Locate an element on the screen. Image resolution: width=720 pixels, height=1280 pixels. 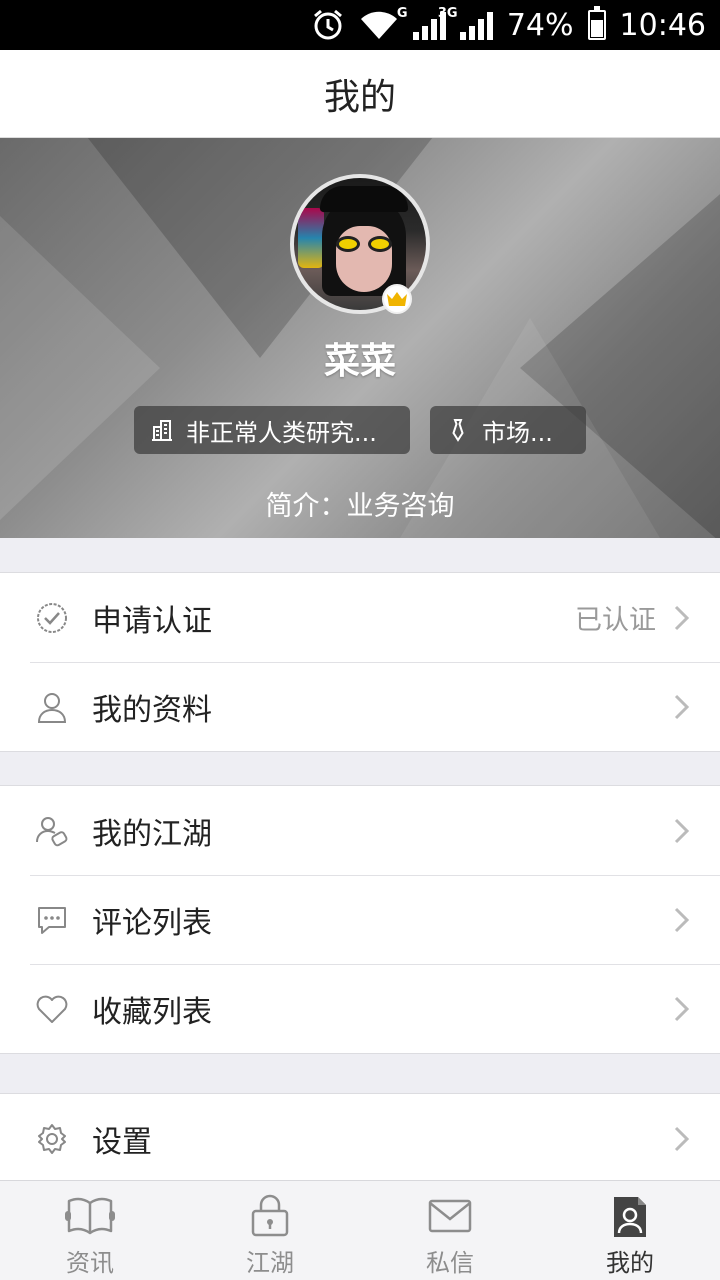
tab-mine: 我的 is located at coordinates (630, 1230).